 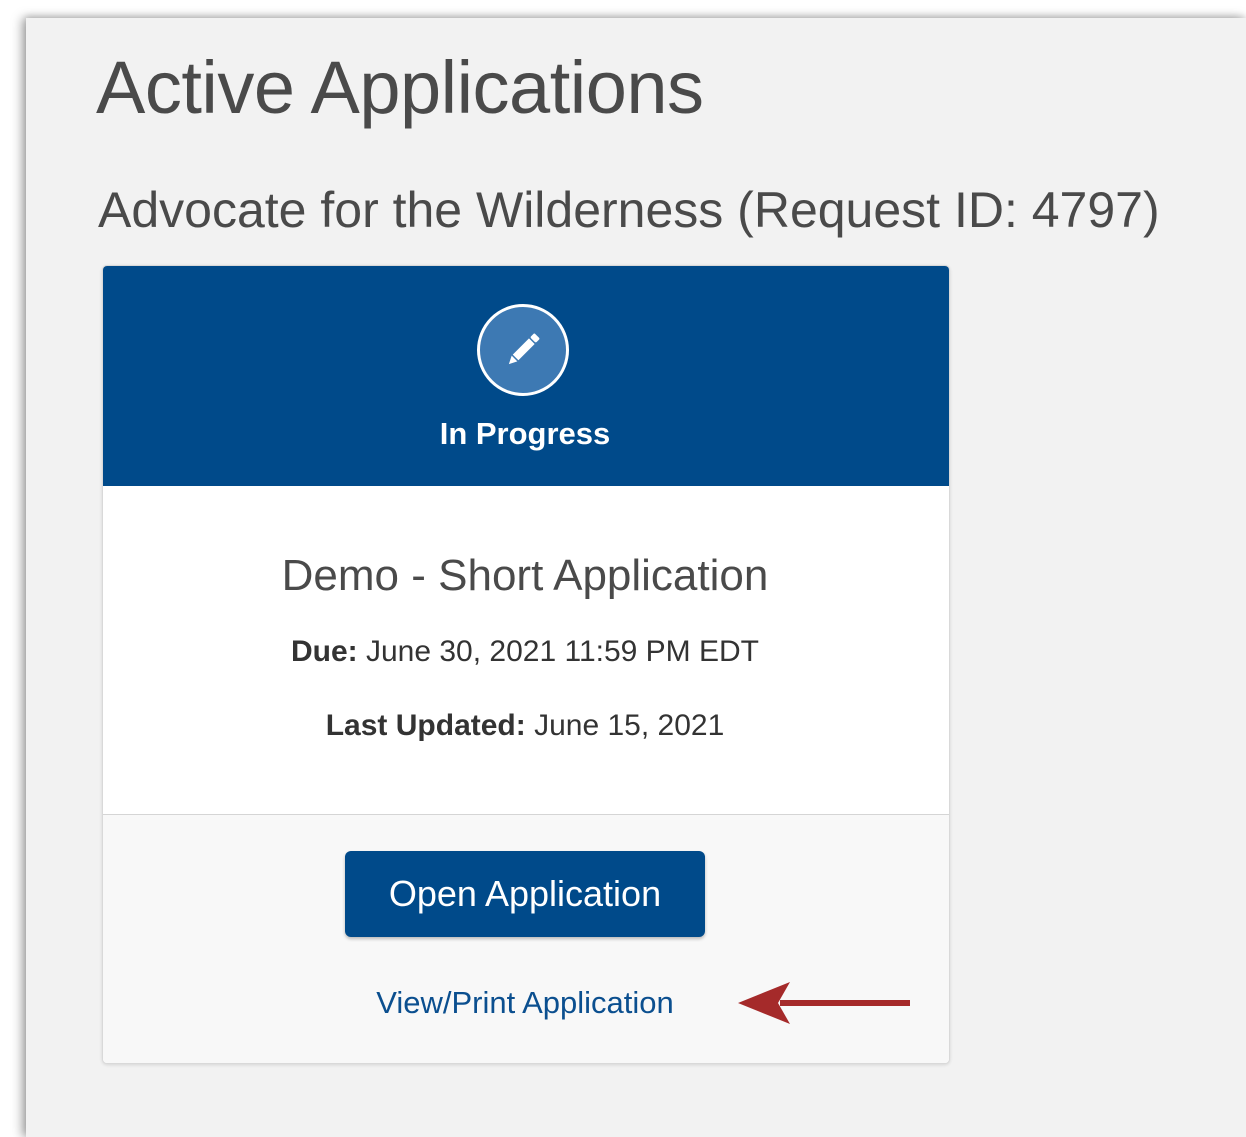 I want to click on page-title: Active Applications, so click(x=400, y=87).